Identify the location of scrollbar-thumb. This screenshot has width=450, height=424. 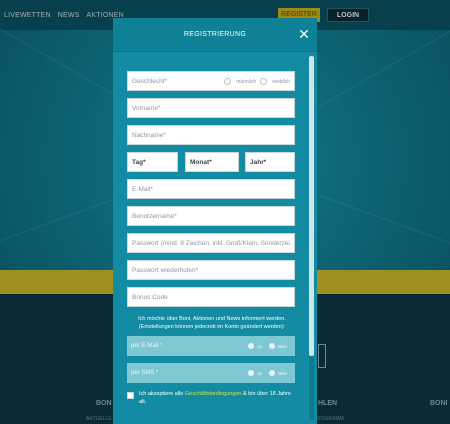
(311, 206).